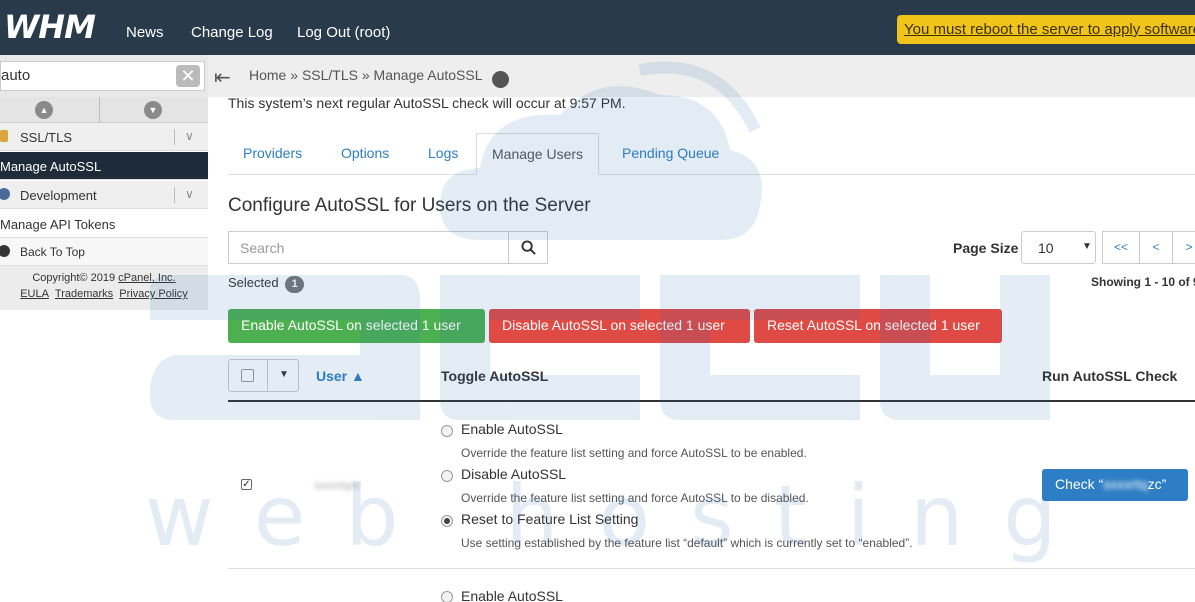 The height and width of the screenshot is (602, 1195). I want to click on sidebar-search-input: auto, so click(102, 76).